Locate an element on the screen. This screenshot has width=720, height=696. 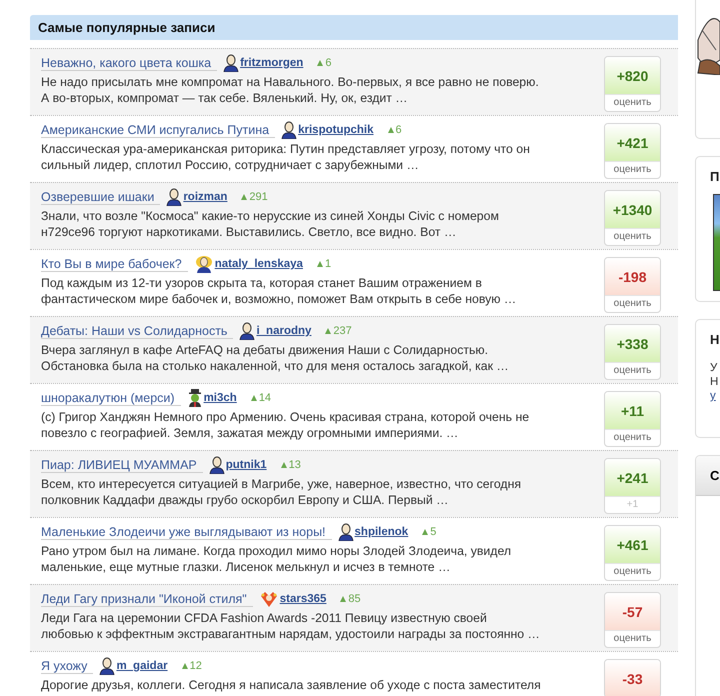
post-title-link: Пиар: ЛИВИЕЦ МУАММАР is located at coordinates (122, 465).